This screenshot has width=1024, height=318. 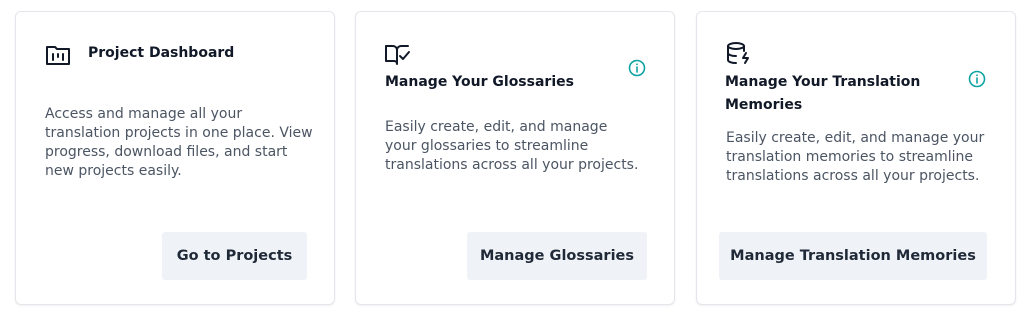 What do you see at coordinates (161, 53) in the screenshot?
I see `card-title: Project Dashboard` at bounding box center [161, 53].